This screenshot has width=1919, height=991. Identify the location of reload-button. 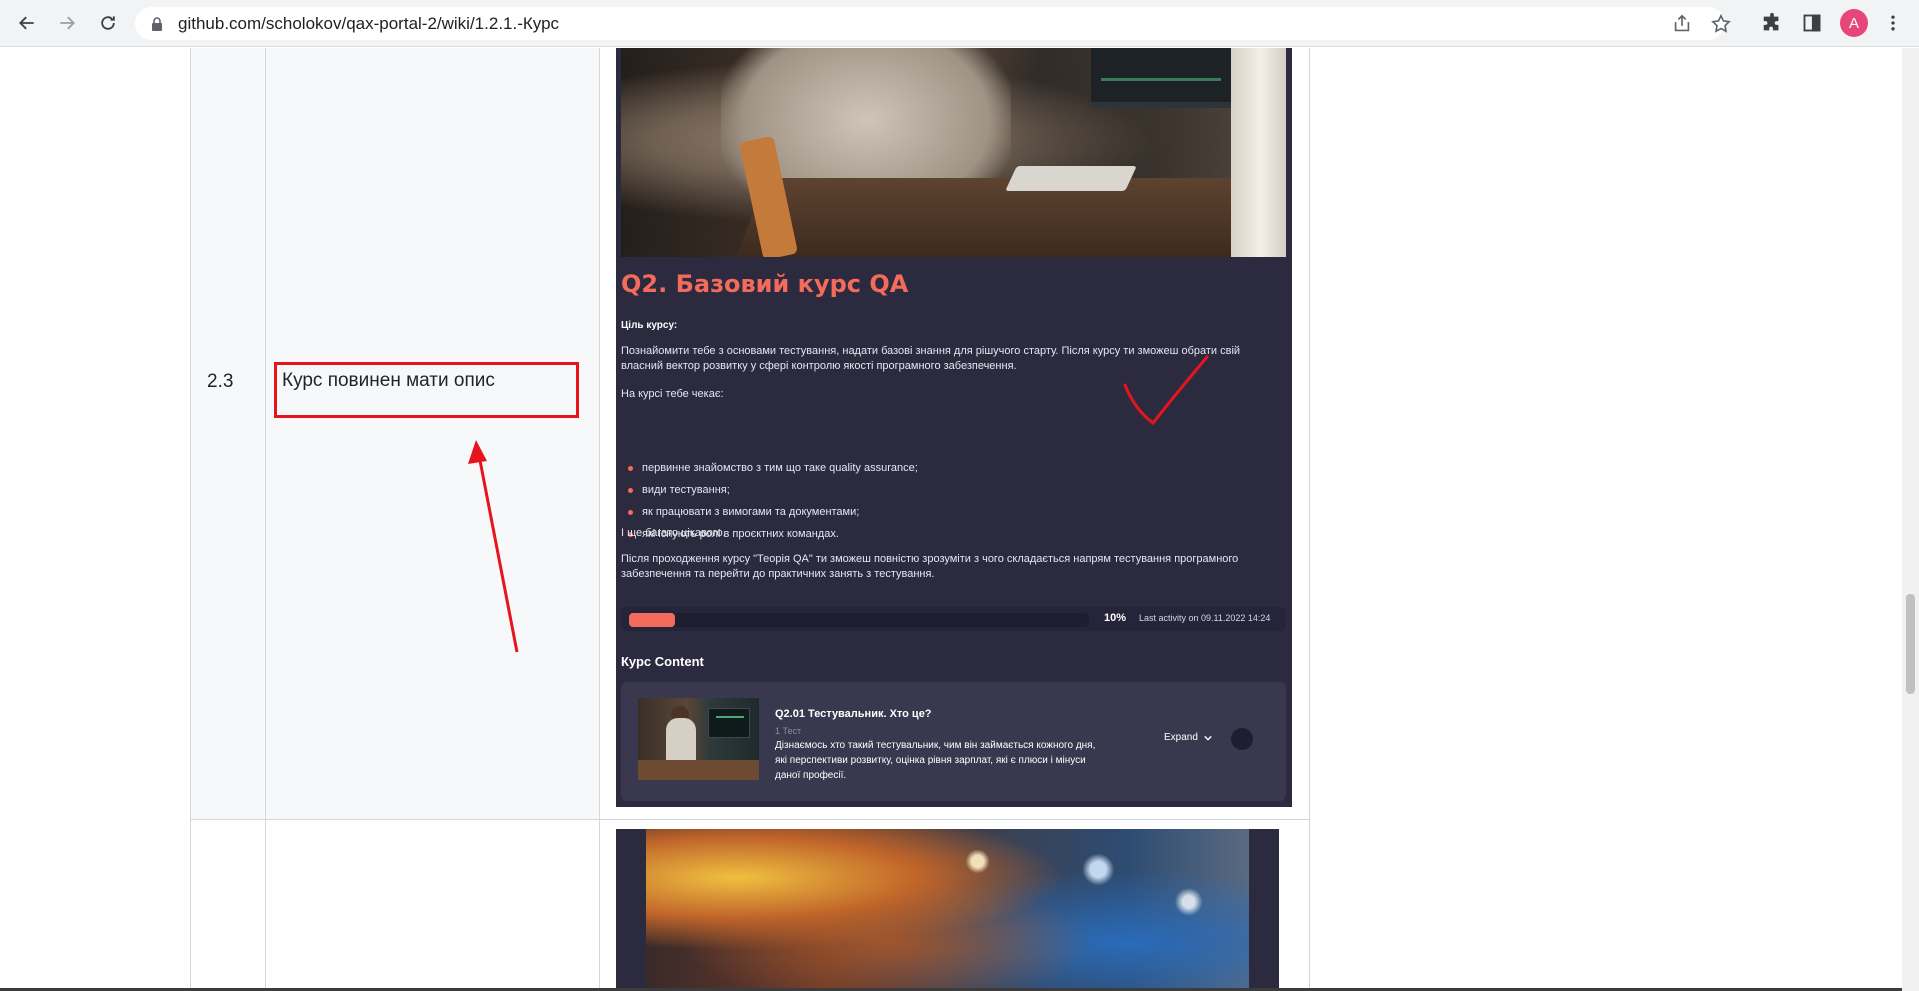
(108, 23).